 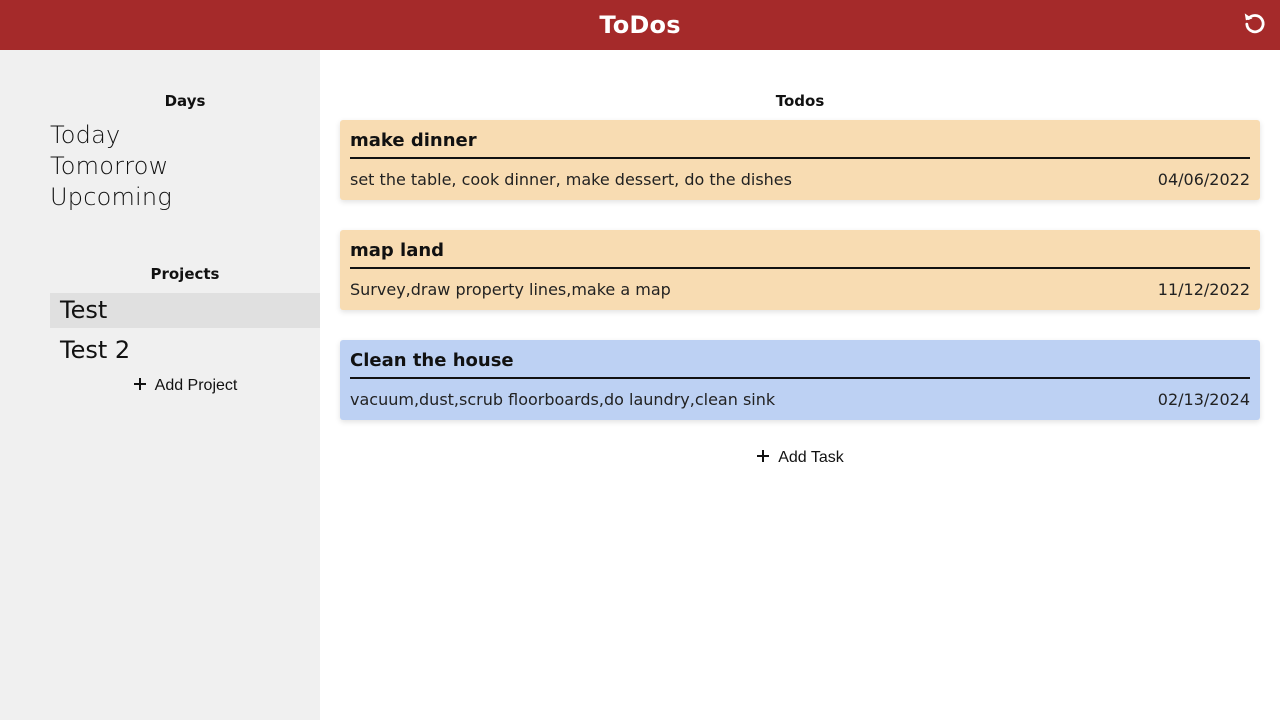 What do you see at coordinates (85, 135) in the screenshot?
I see `sidebar-item-today: Today` at bounding box center [85, 135].